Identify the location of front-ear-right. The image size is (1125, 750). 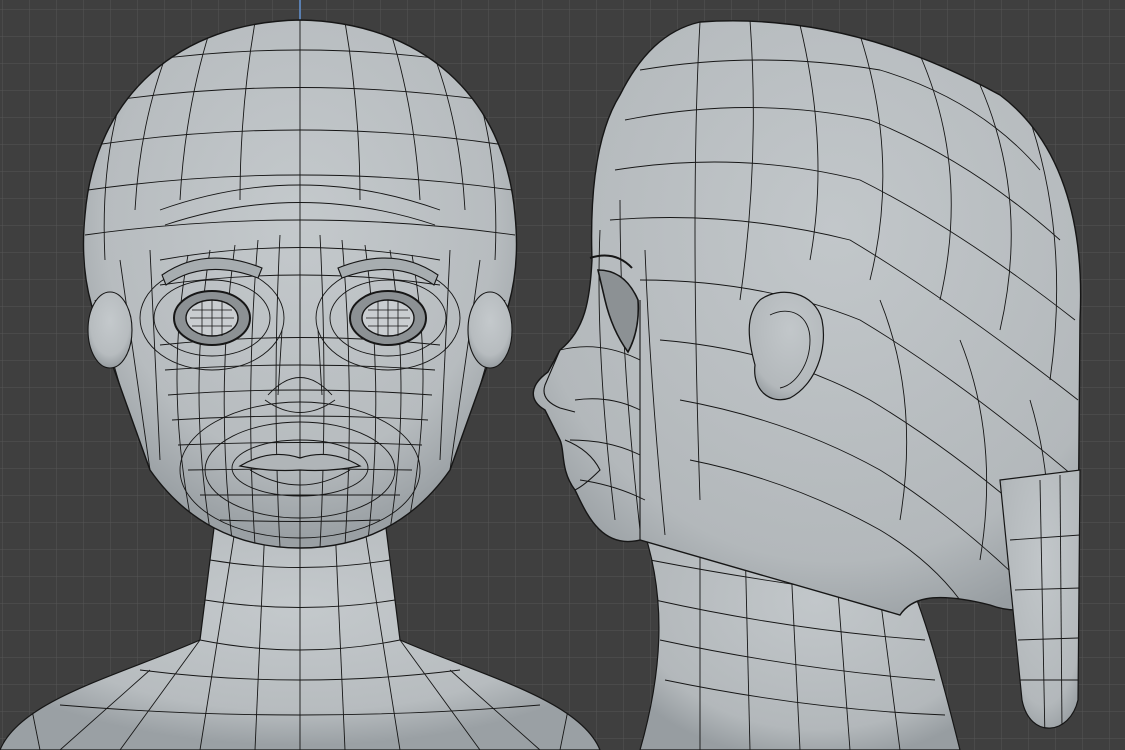
(490, 330).